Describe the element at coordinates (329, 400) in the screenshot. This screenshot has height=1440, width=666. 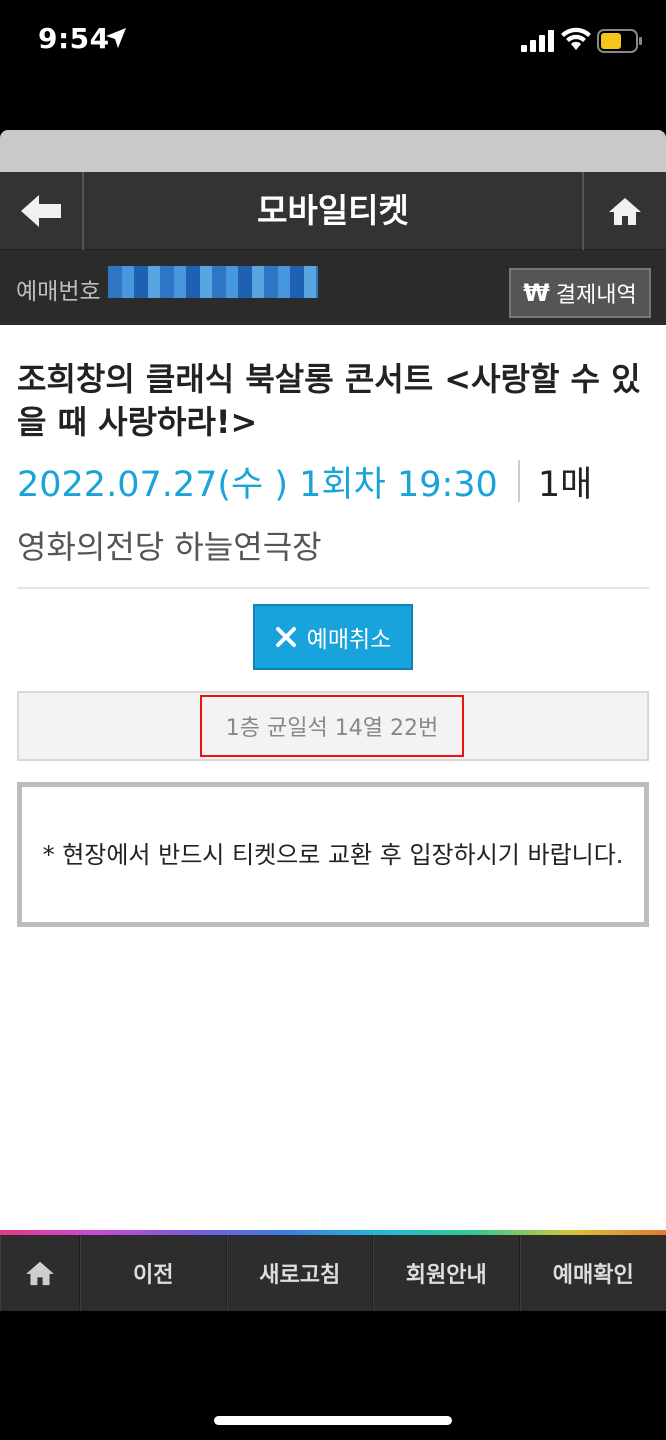
I see `show-title: 조희창의 클래식 북살롱 콘서트 <사랑할 수 있을 때 사랑하라!>` at that location.